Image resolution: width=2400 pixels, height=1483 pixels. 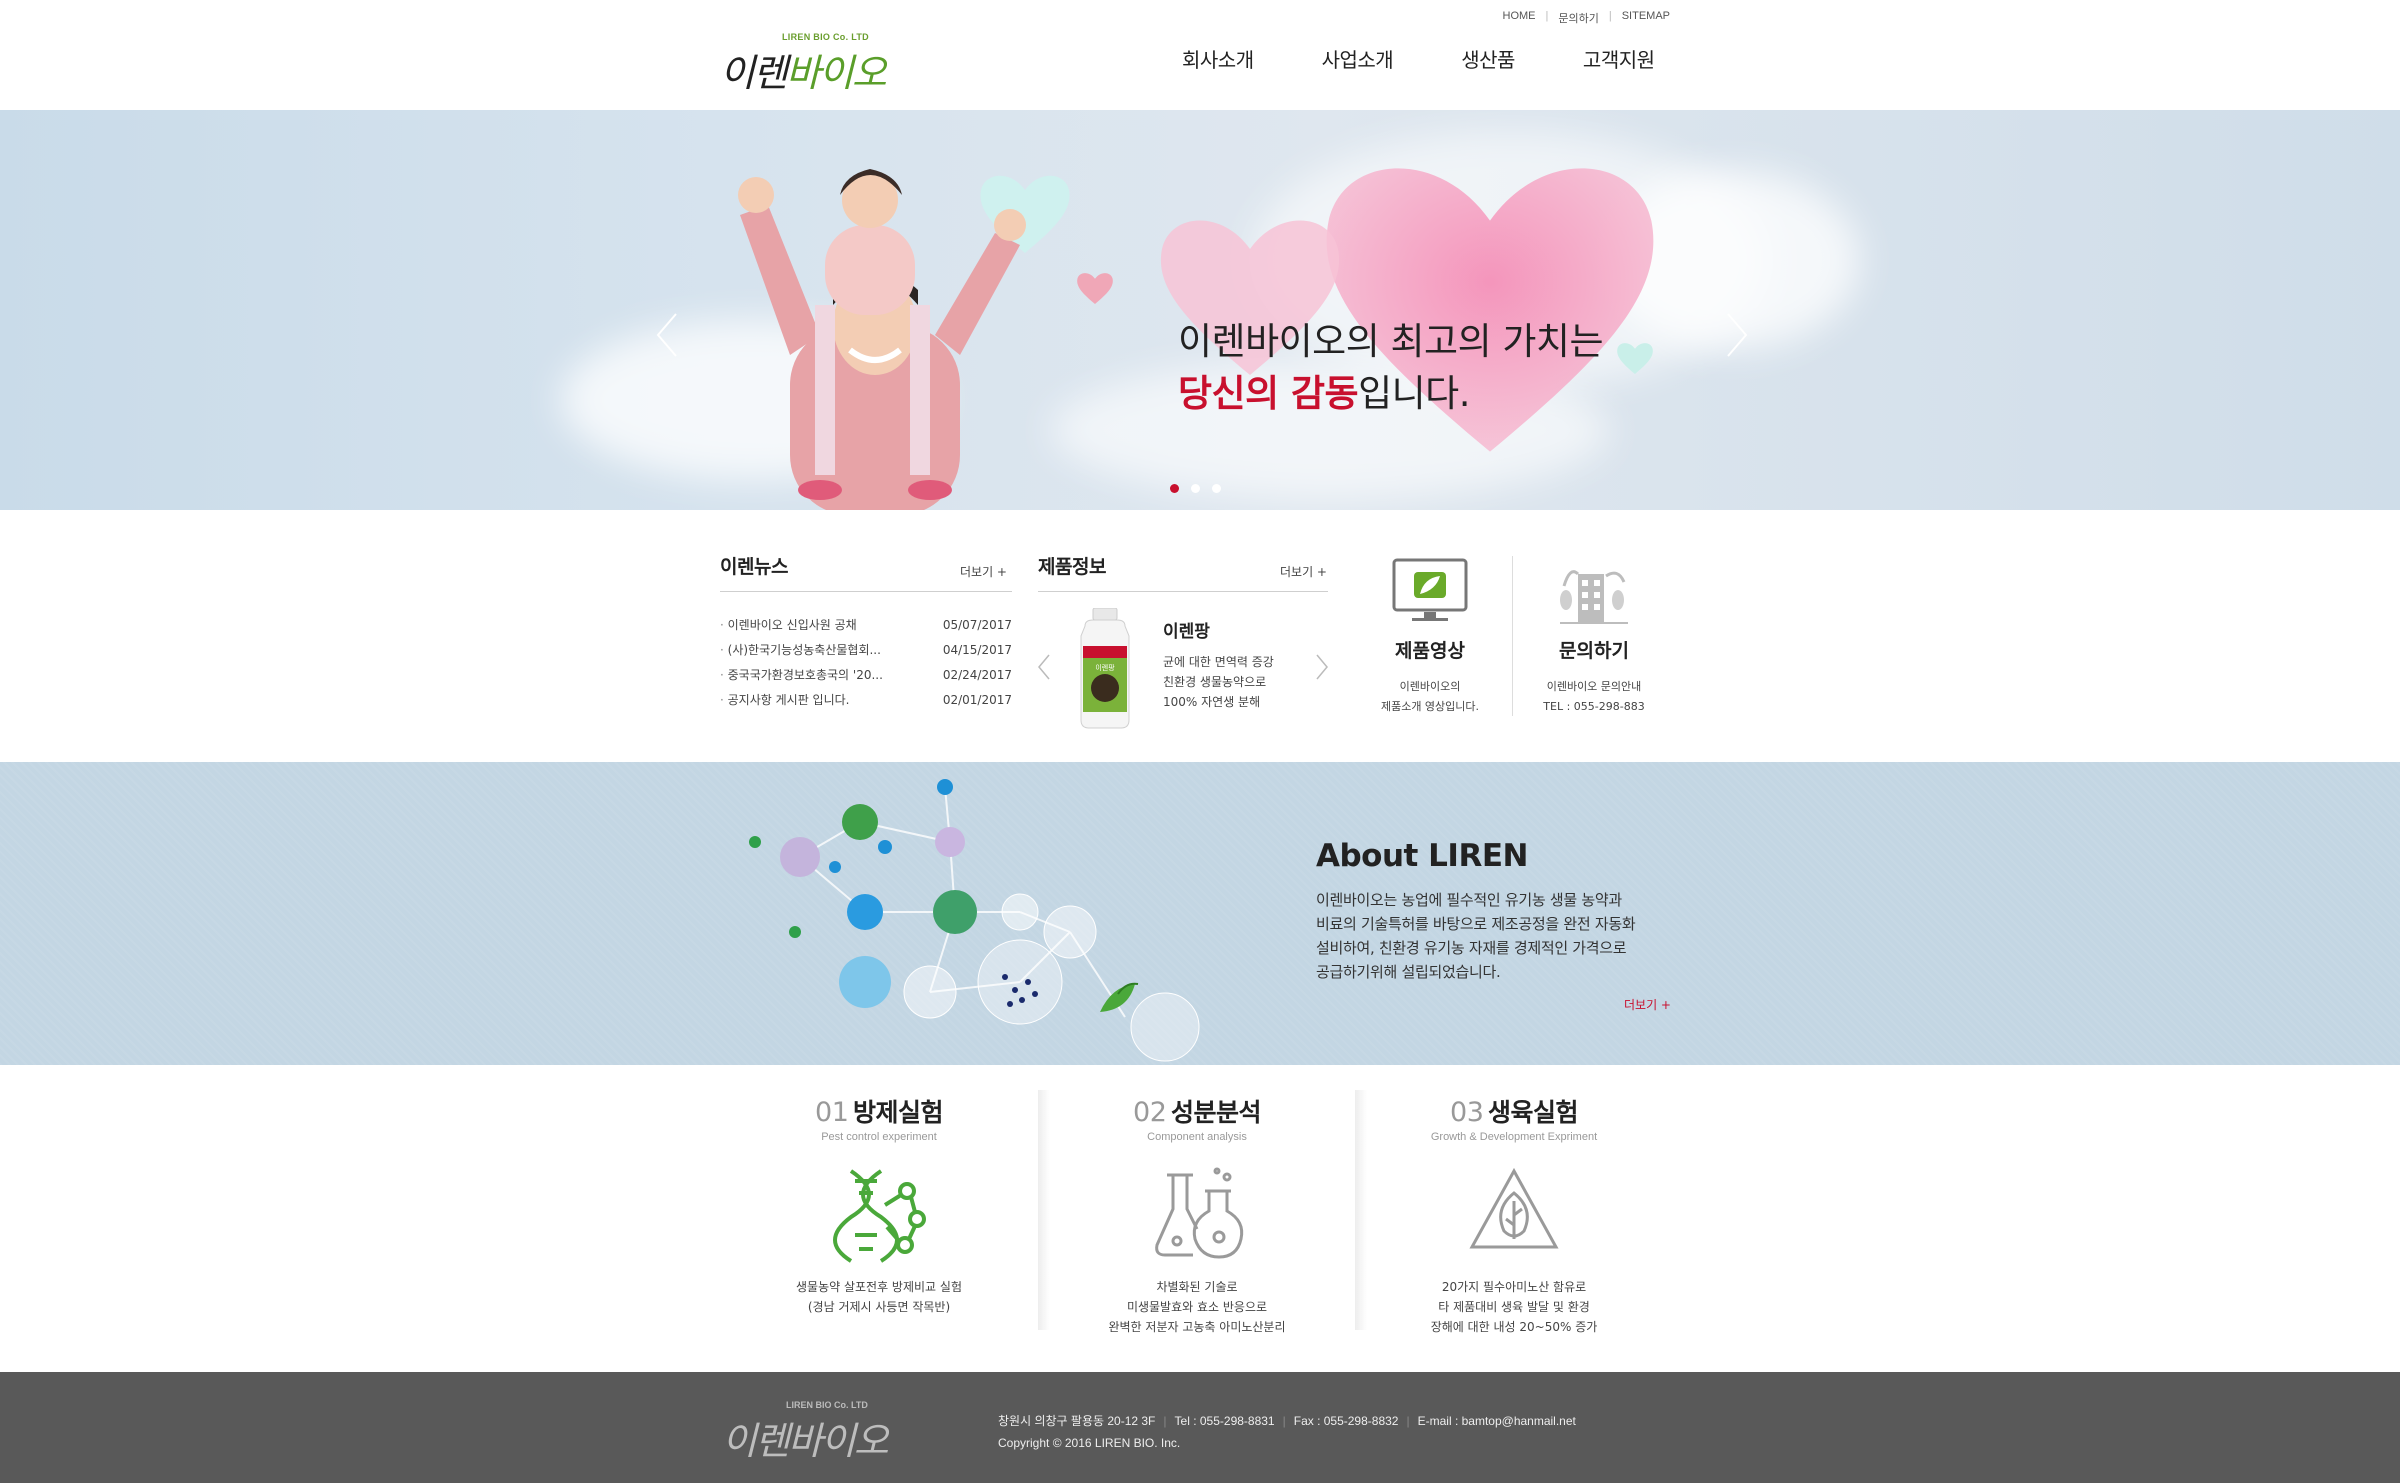 I want to click on contact-title: 문의하기, so click(x=1594, y=649).